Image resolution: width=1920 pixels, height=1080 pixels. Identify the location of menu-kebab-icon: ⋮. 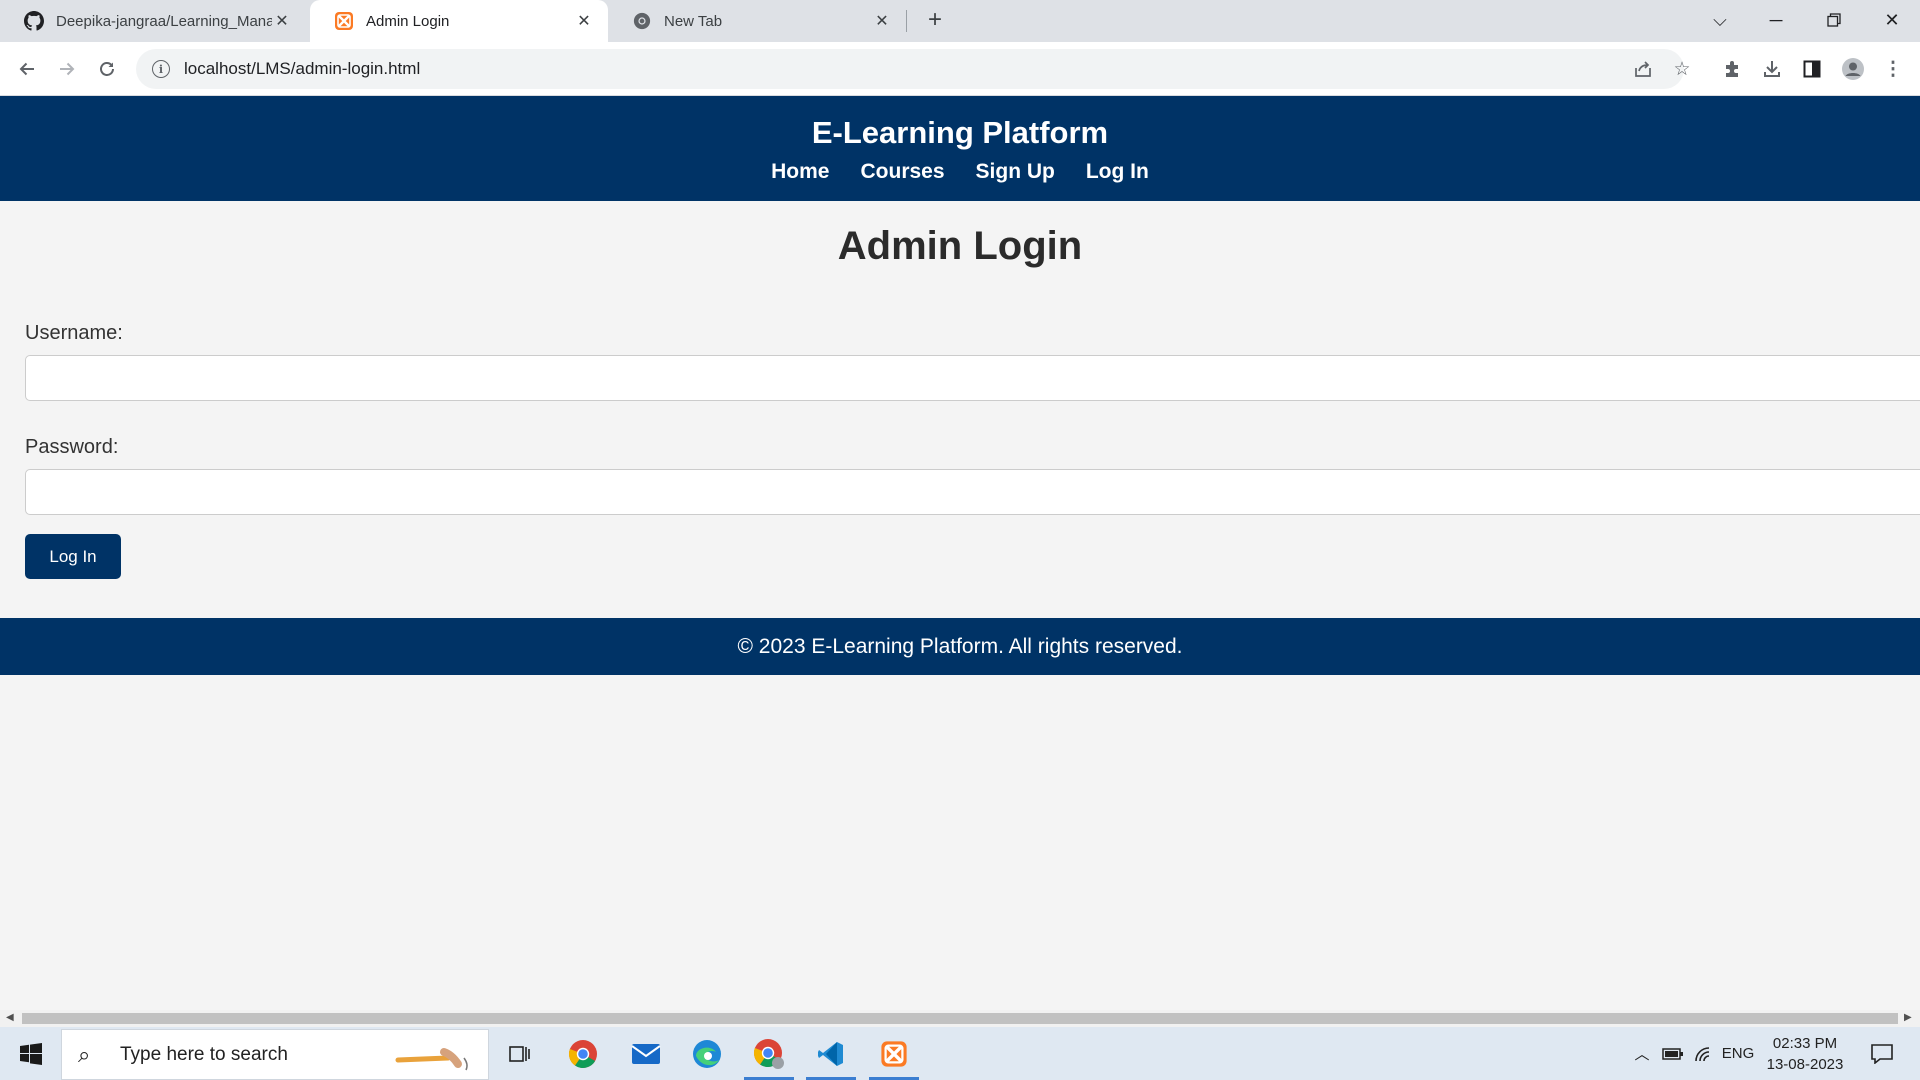
(1893, 69).